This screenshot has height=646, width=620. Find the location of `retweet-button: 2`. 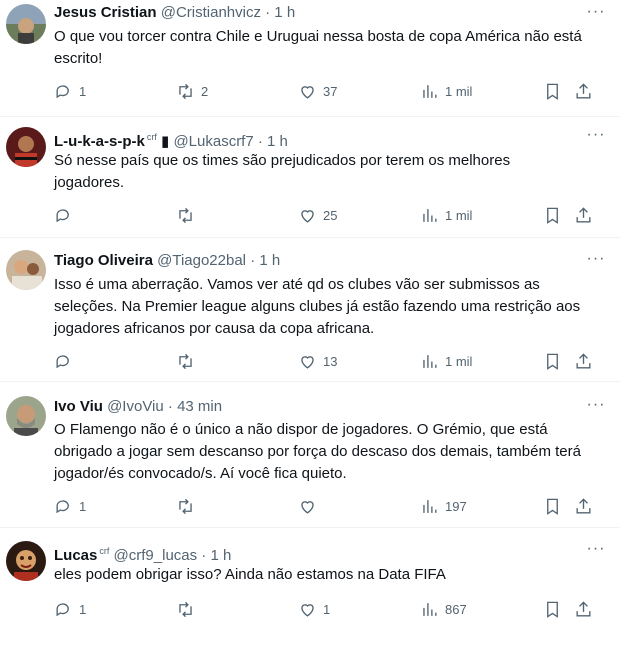

retweet-button: 2 is located at coordinates (192, 91).